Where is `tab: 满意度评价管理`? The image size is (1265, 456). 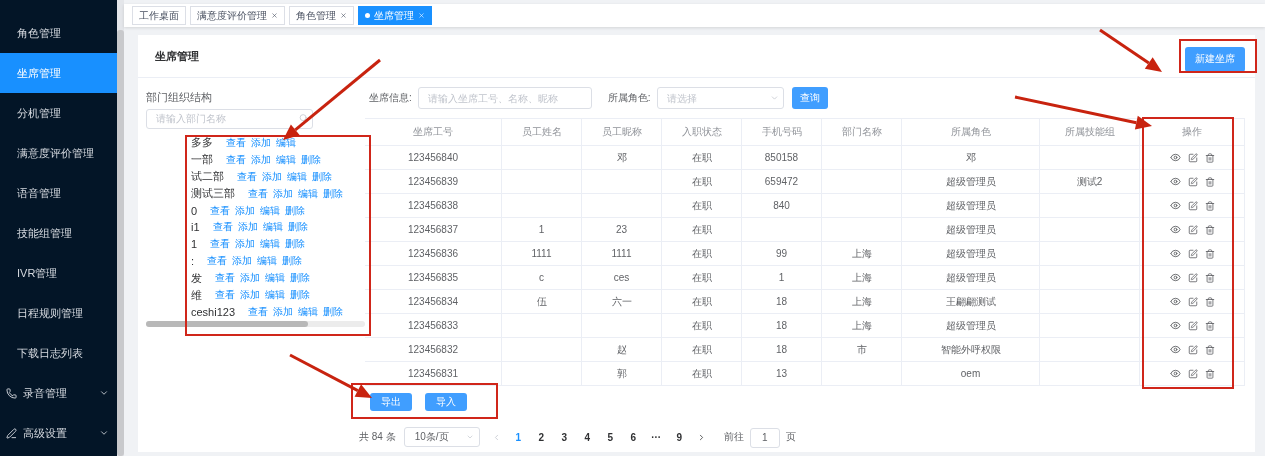 tab: 满意度评价管理 is located at coordinates (237, 15).